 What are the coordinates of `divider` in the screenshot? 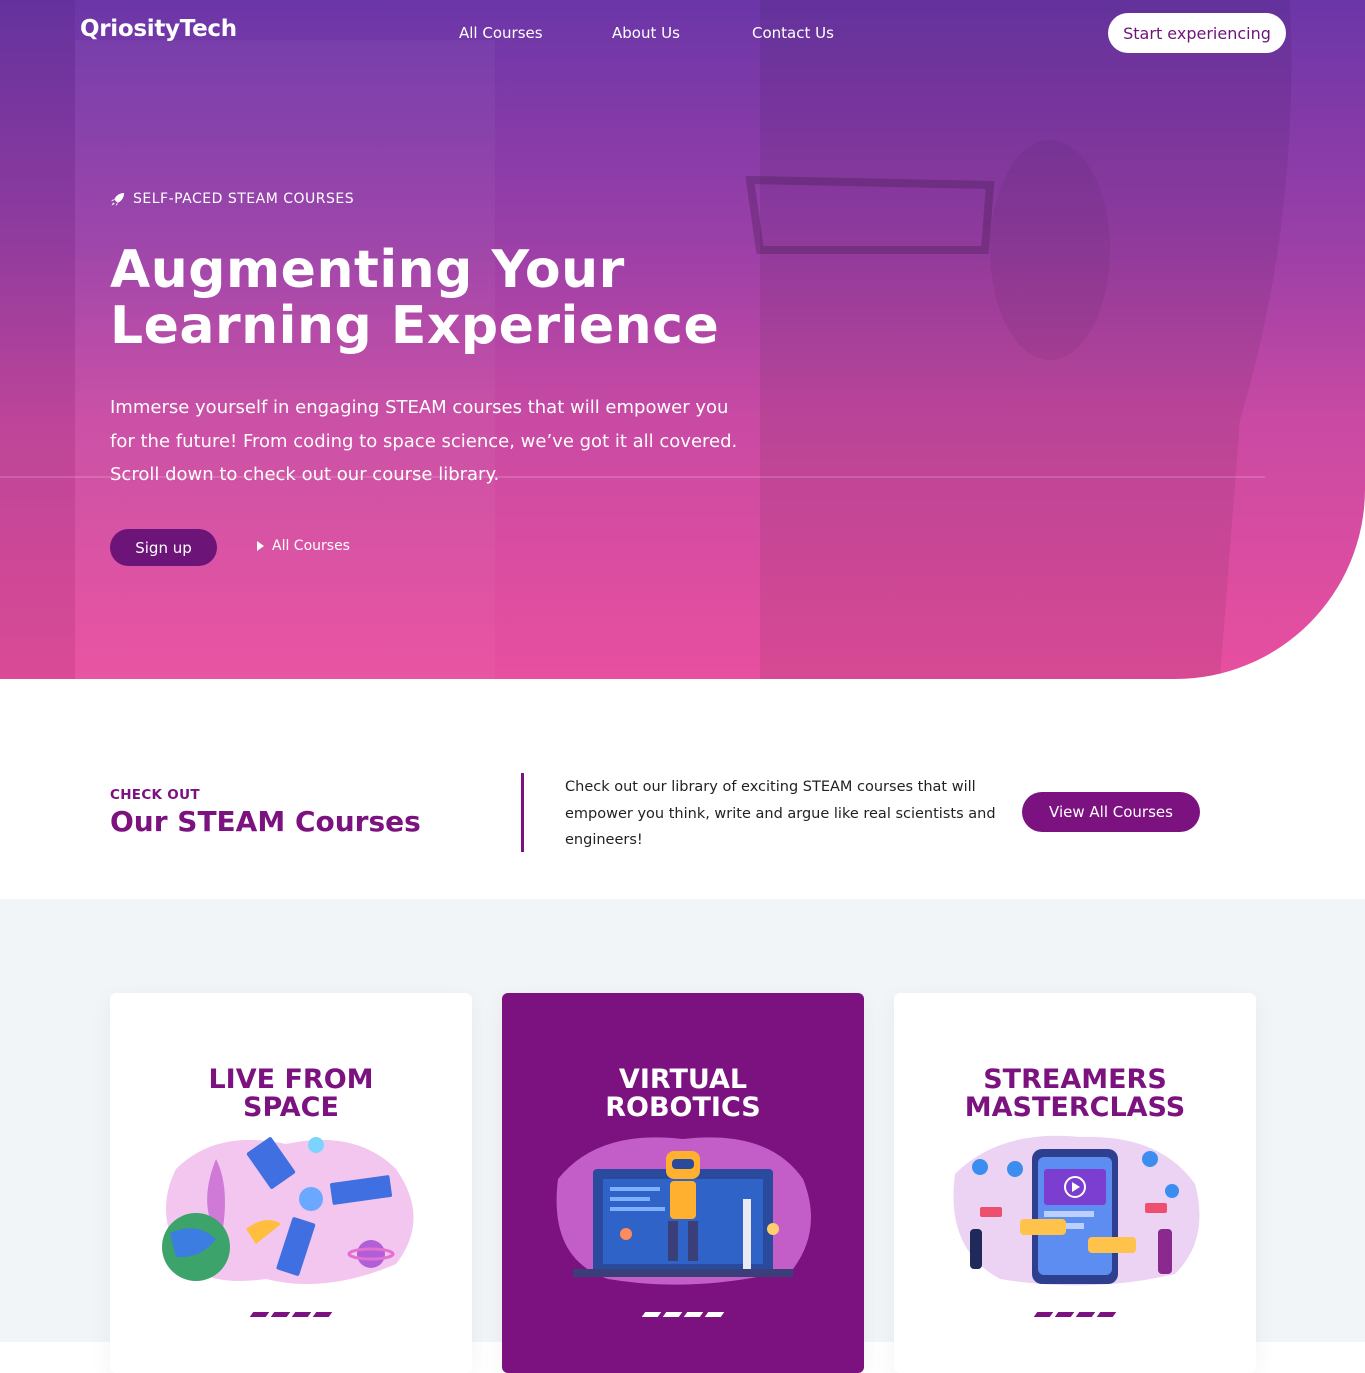 It's located at (522, 812).